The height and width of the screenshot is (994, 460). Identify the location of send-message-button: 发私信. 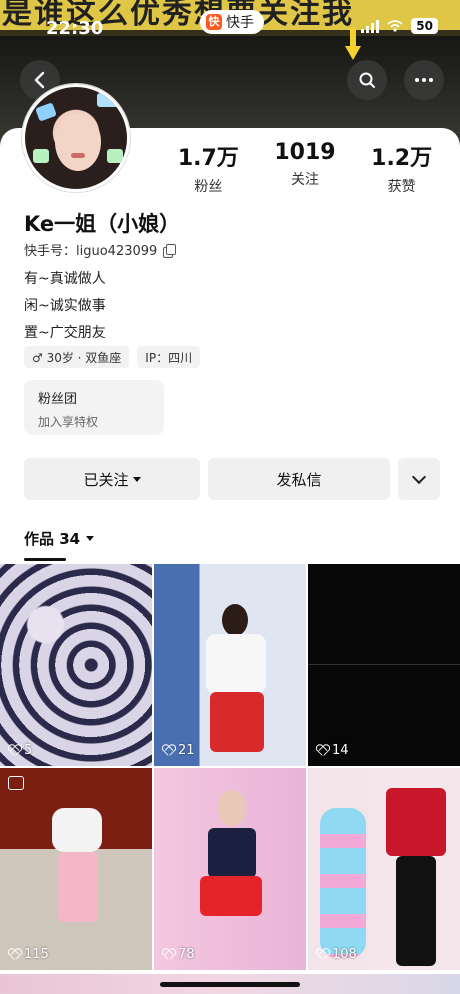
(299, 479).